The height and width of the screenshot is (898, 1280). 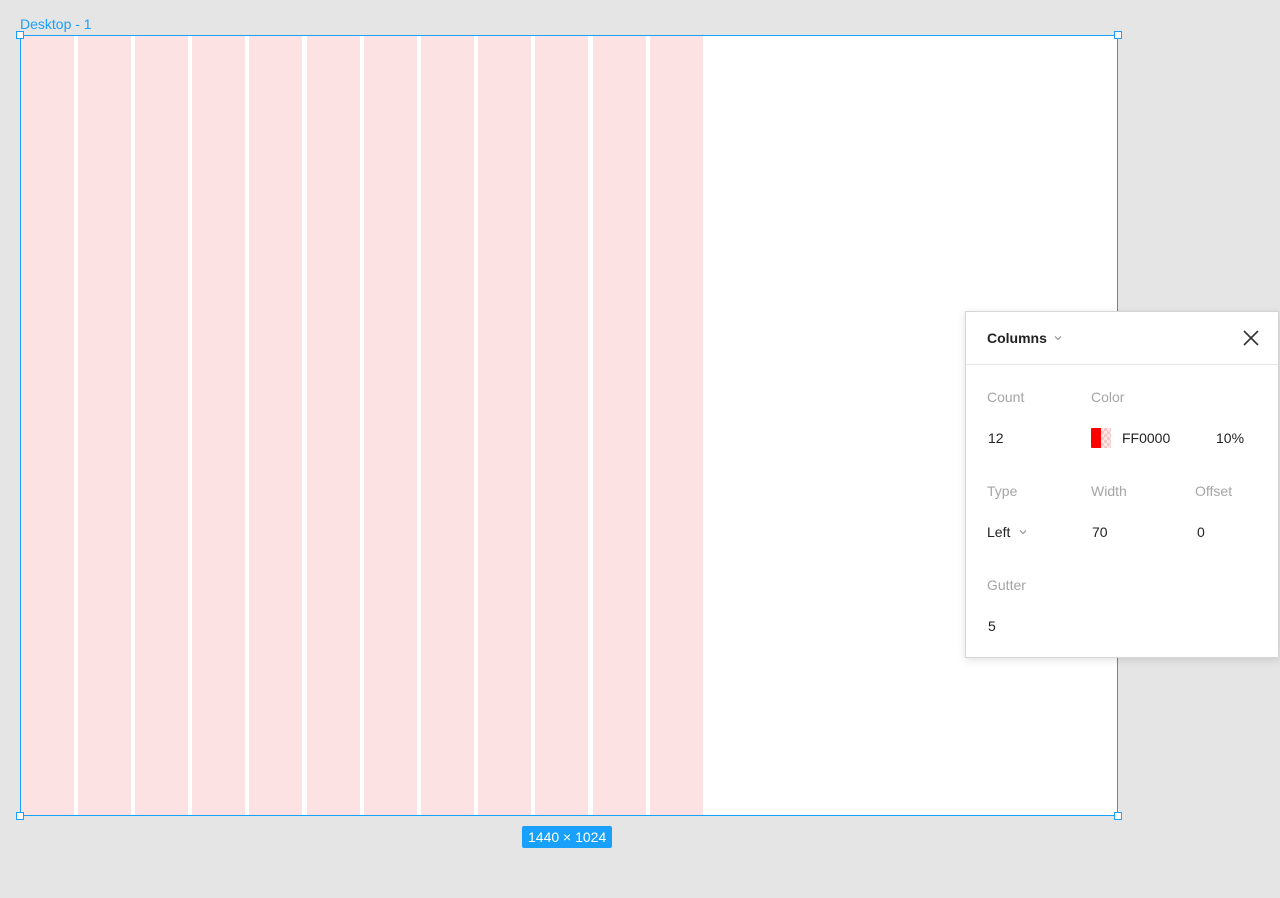 What do you see at coordinates (56, 24) in the screenshot?
I see `frame-name-label: Desktop - 1` at bounding box center [56, 24].